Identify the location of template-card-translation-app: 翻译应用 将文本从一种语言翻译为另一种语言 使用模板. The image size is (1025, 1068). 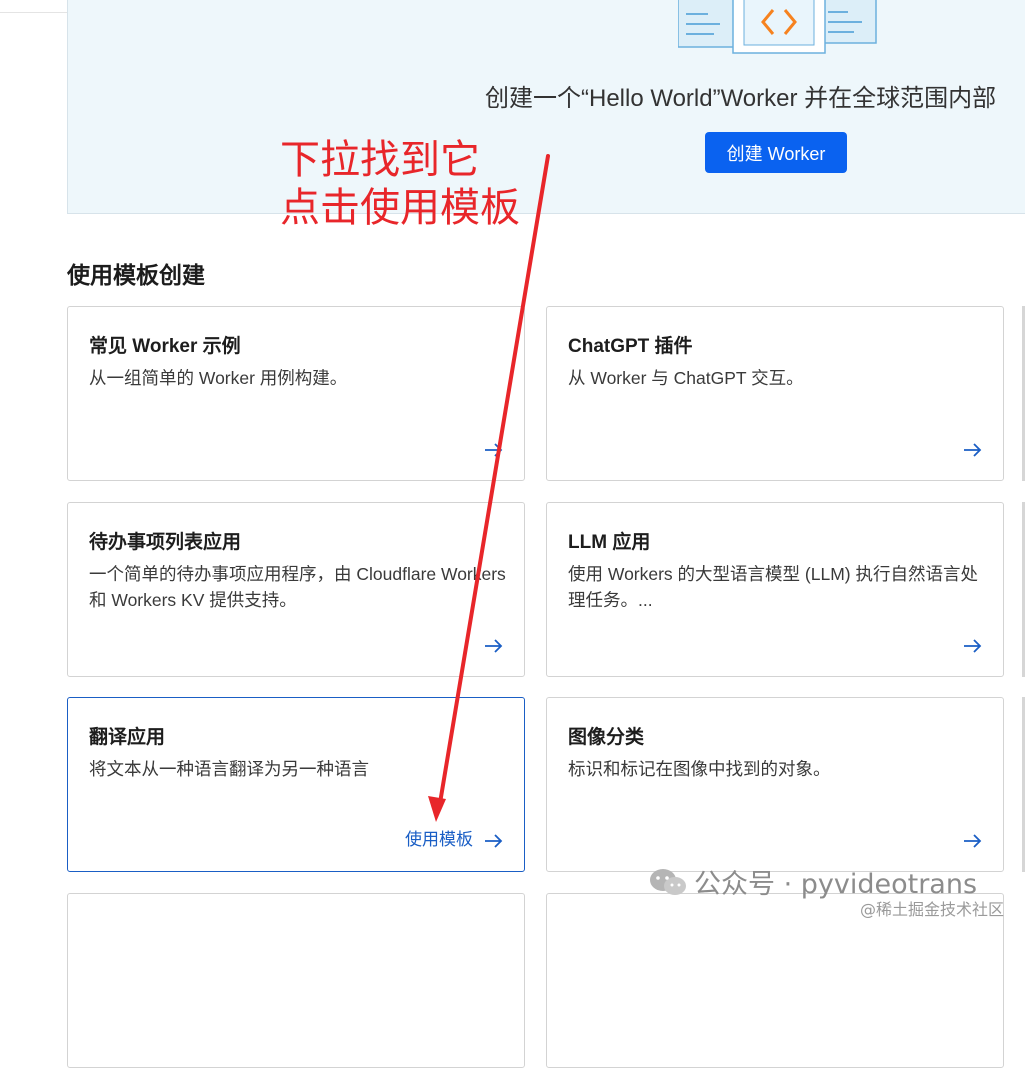
(296, 784).